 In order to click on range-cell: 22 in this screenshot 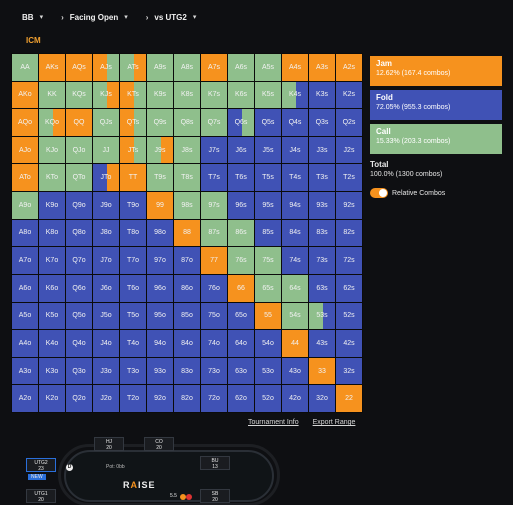, I will do `click(349, 398)`.